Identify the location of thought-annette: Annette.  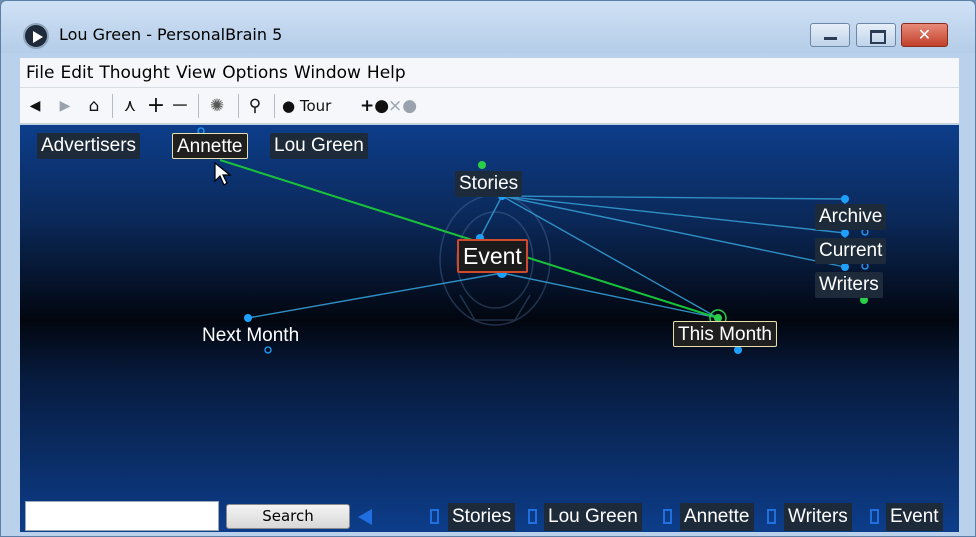
(210, 146).